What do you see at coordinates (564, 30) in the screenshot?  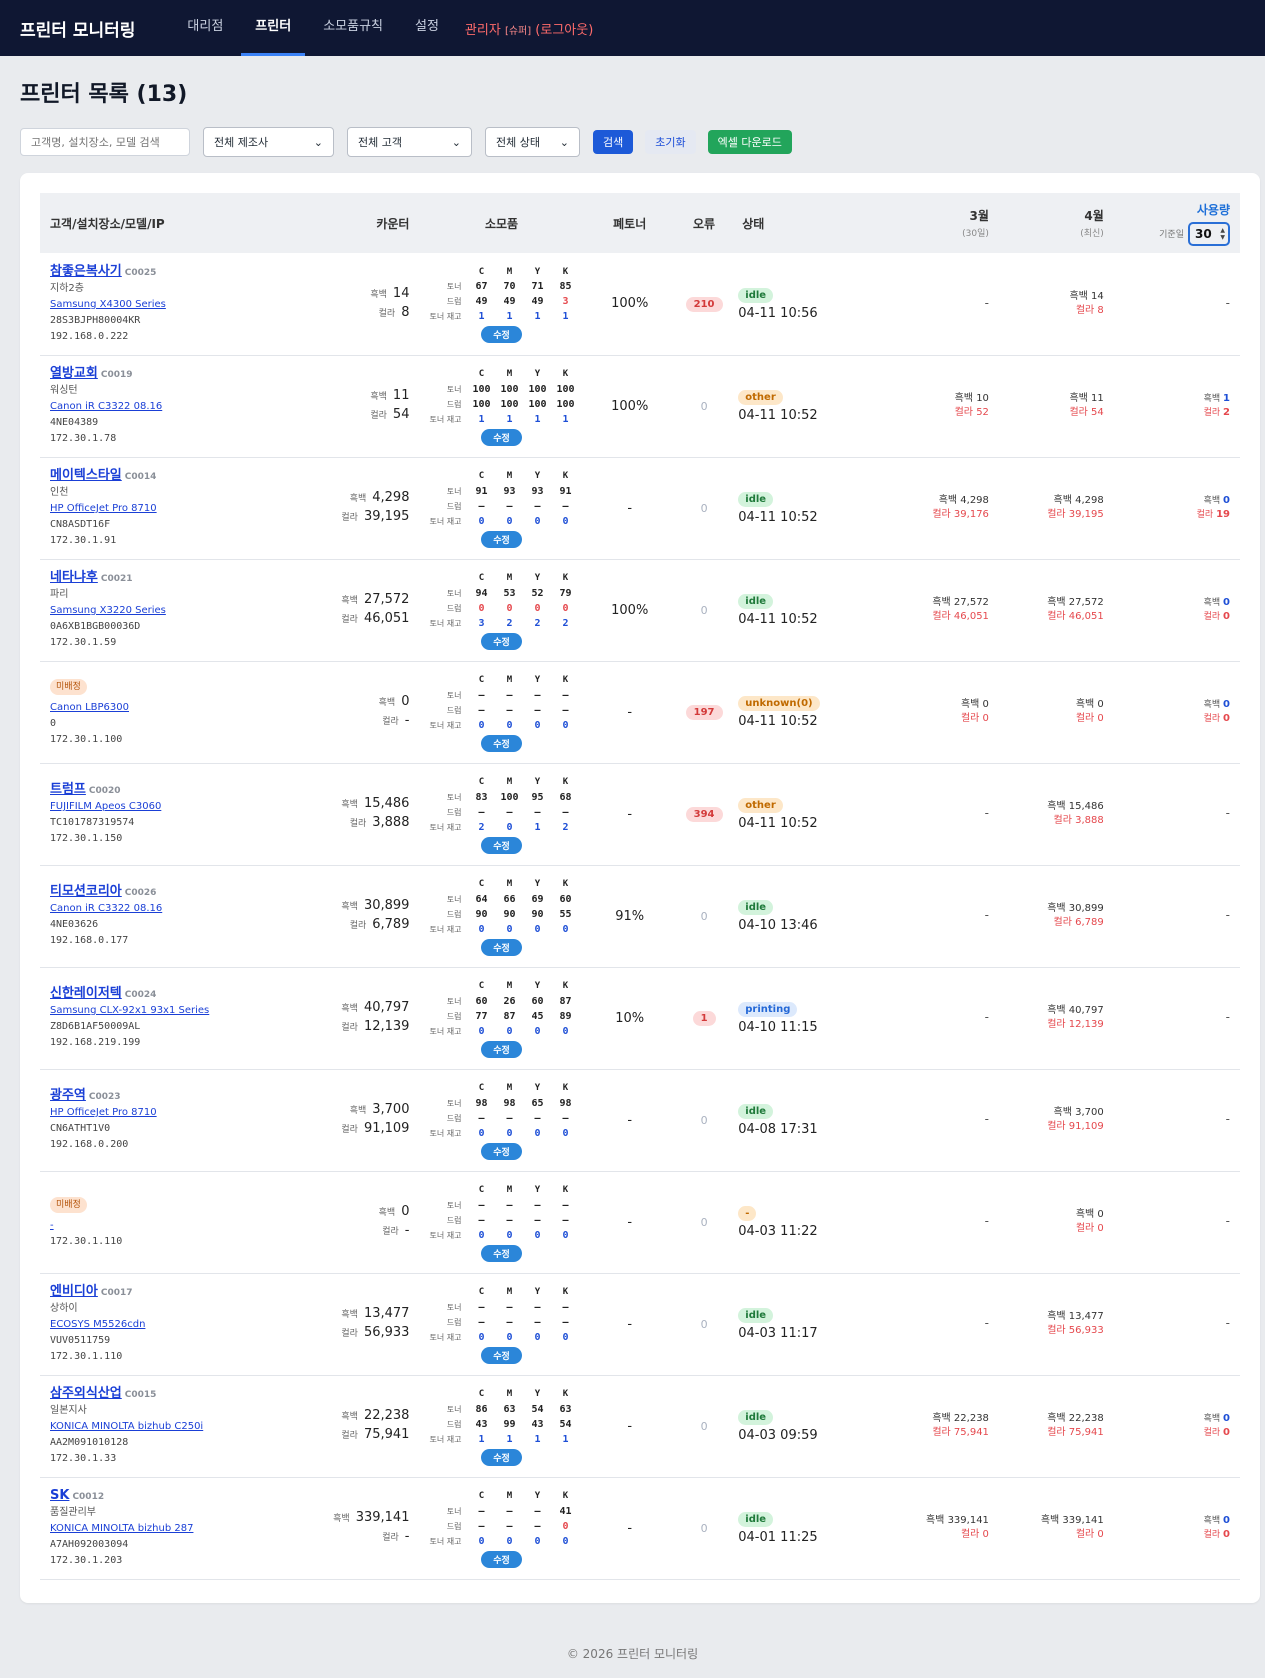 I see `logout-link: (로그아웃)` at bounding box center [564, 30].